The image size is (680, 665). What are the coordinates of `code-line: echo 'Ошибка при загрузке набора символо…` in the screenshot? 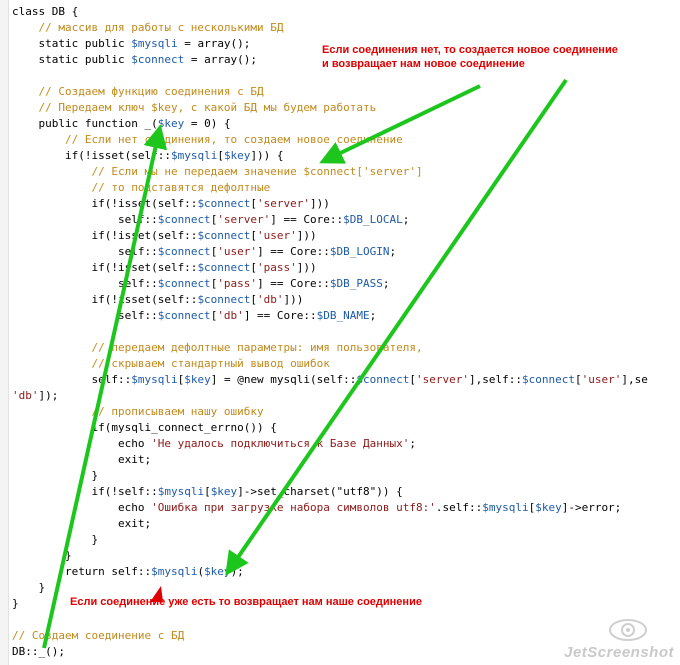 It's located at (346, 508).